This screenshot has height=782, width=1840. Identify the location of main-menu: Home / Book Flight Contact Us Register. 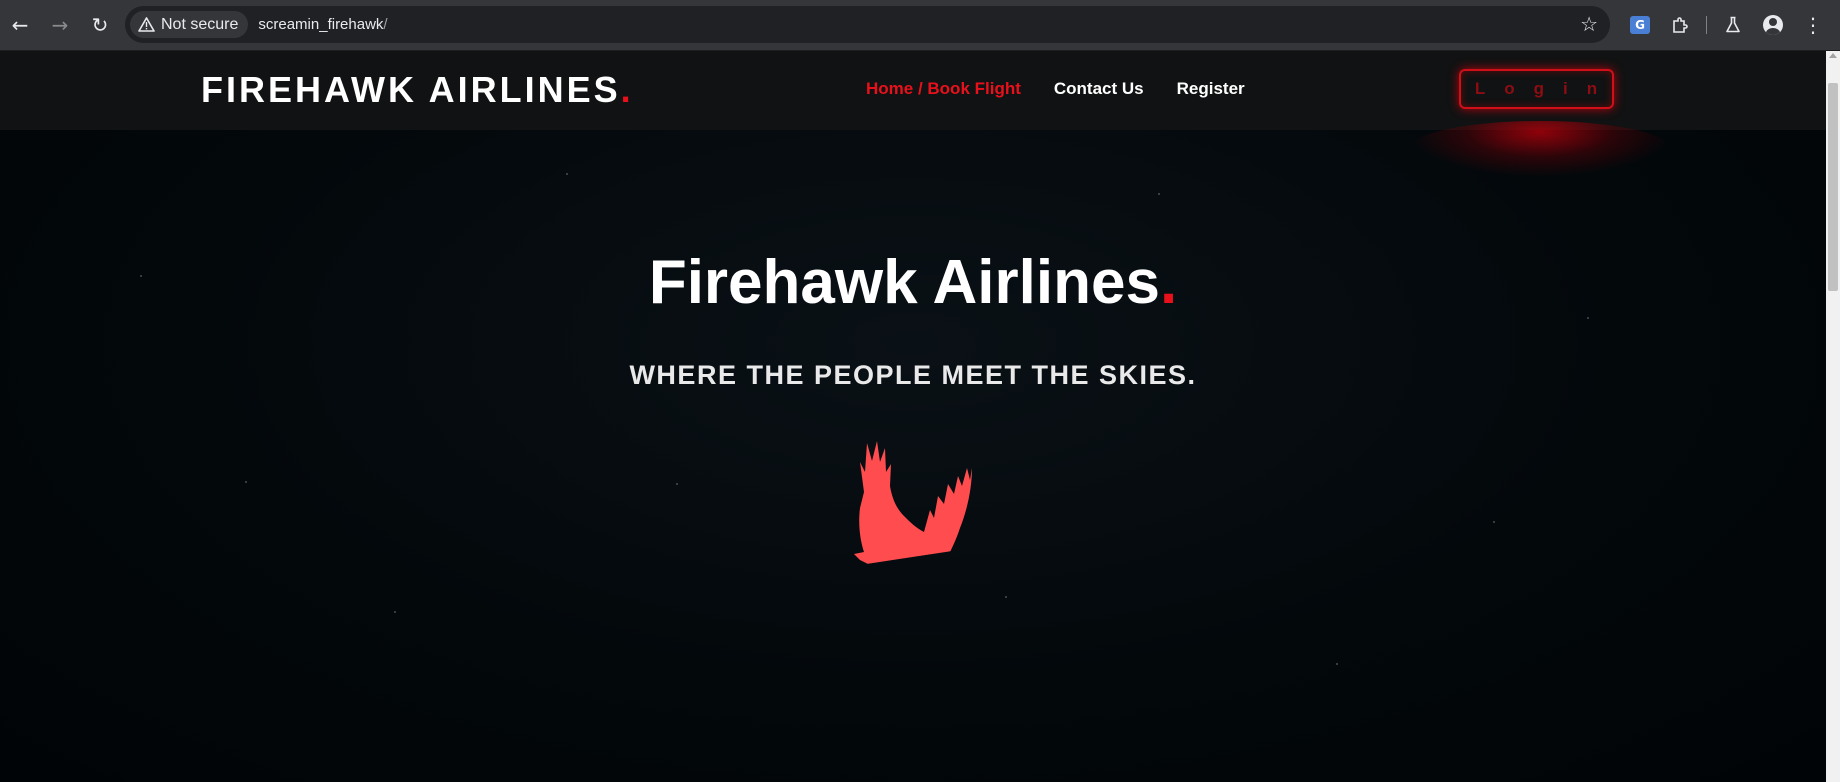
(1055, 89).